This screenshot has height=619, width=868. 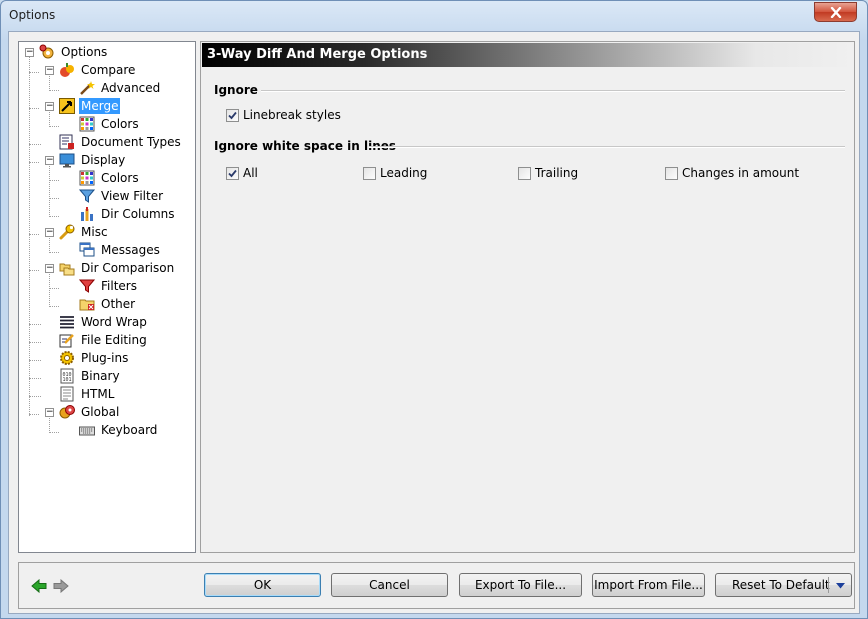 What do you see at coordinates (557, 173) in the screenshot?
I see `checkbox-label: Trailing` at bounding box center [557, 173].